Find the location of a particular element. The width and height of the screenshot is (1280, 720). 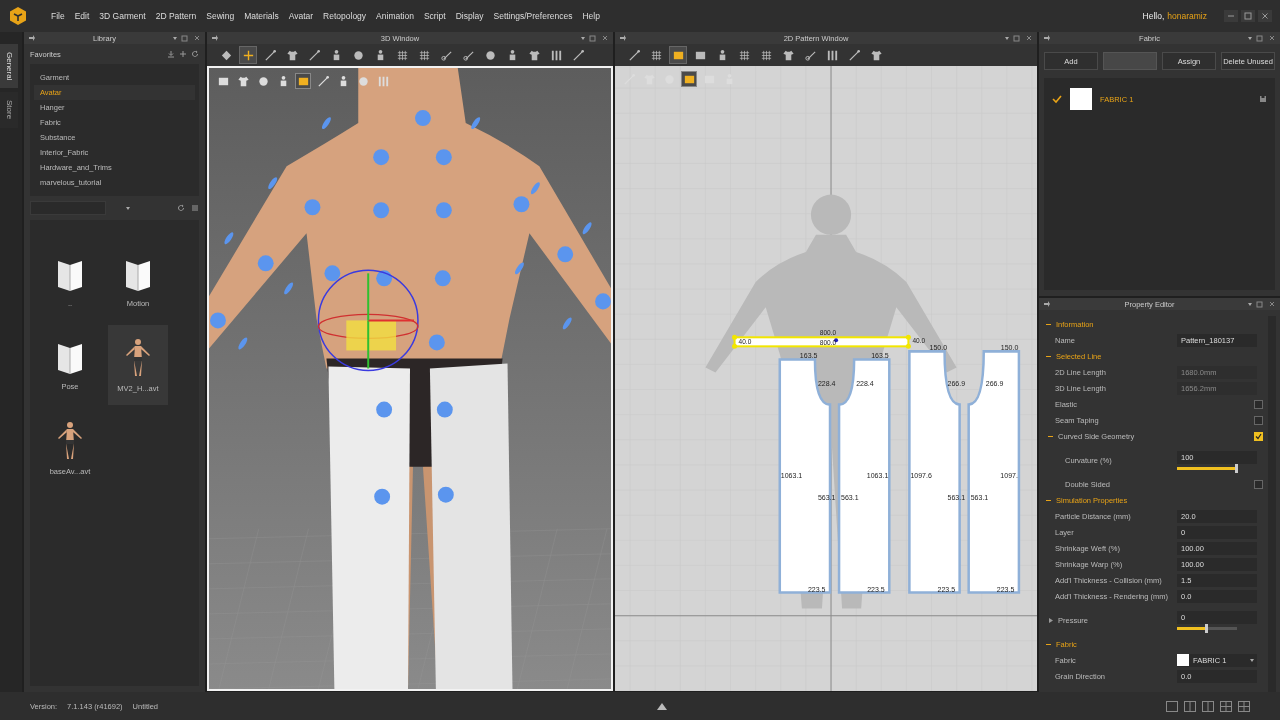

waistband-piece is located at coordinates (821, 341).